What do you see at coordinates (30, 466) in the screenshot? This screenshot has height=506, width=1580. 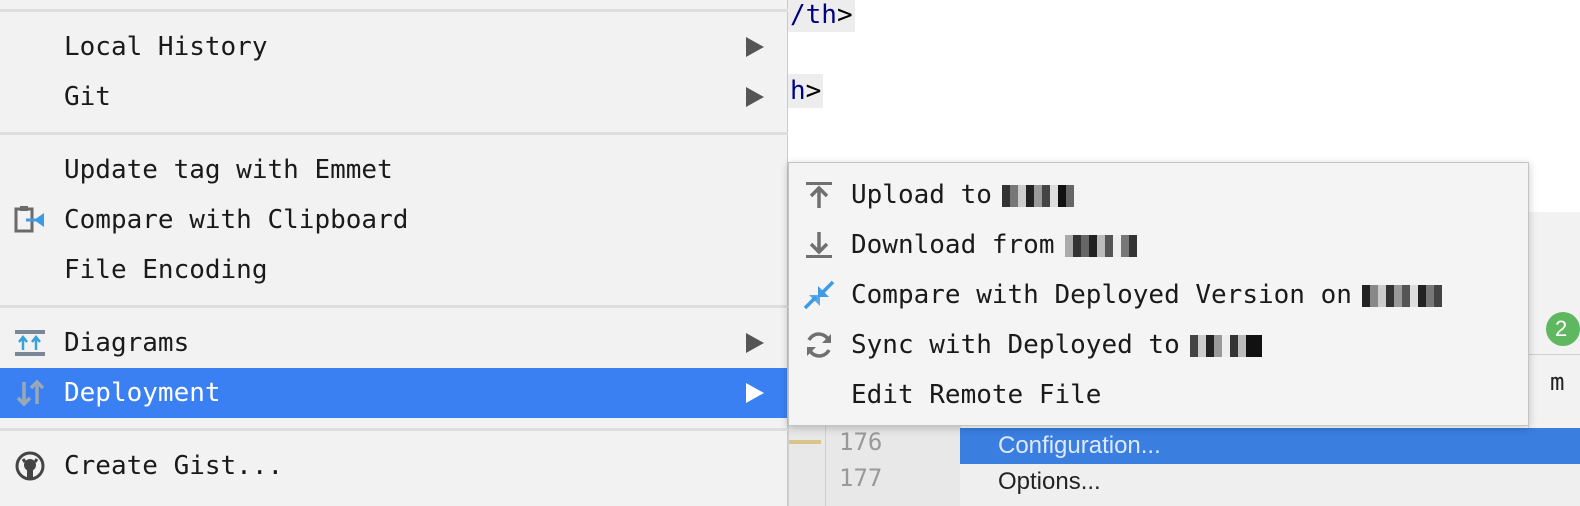 I see `github-icon` at bounding box center [30, 466].